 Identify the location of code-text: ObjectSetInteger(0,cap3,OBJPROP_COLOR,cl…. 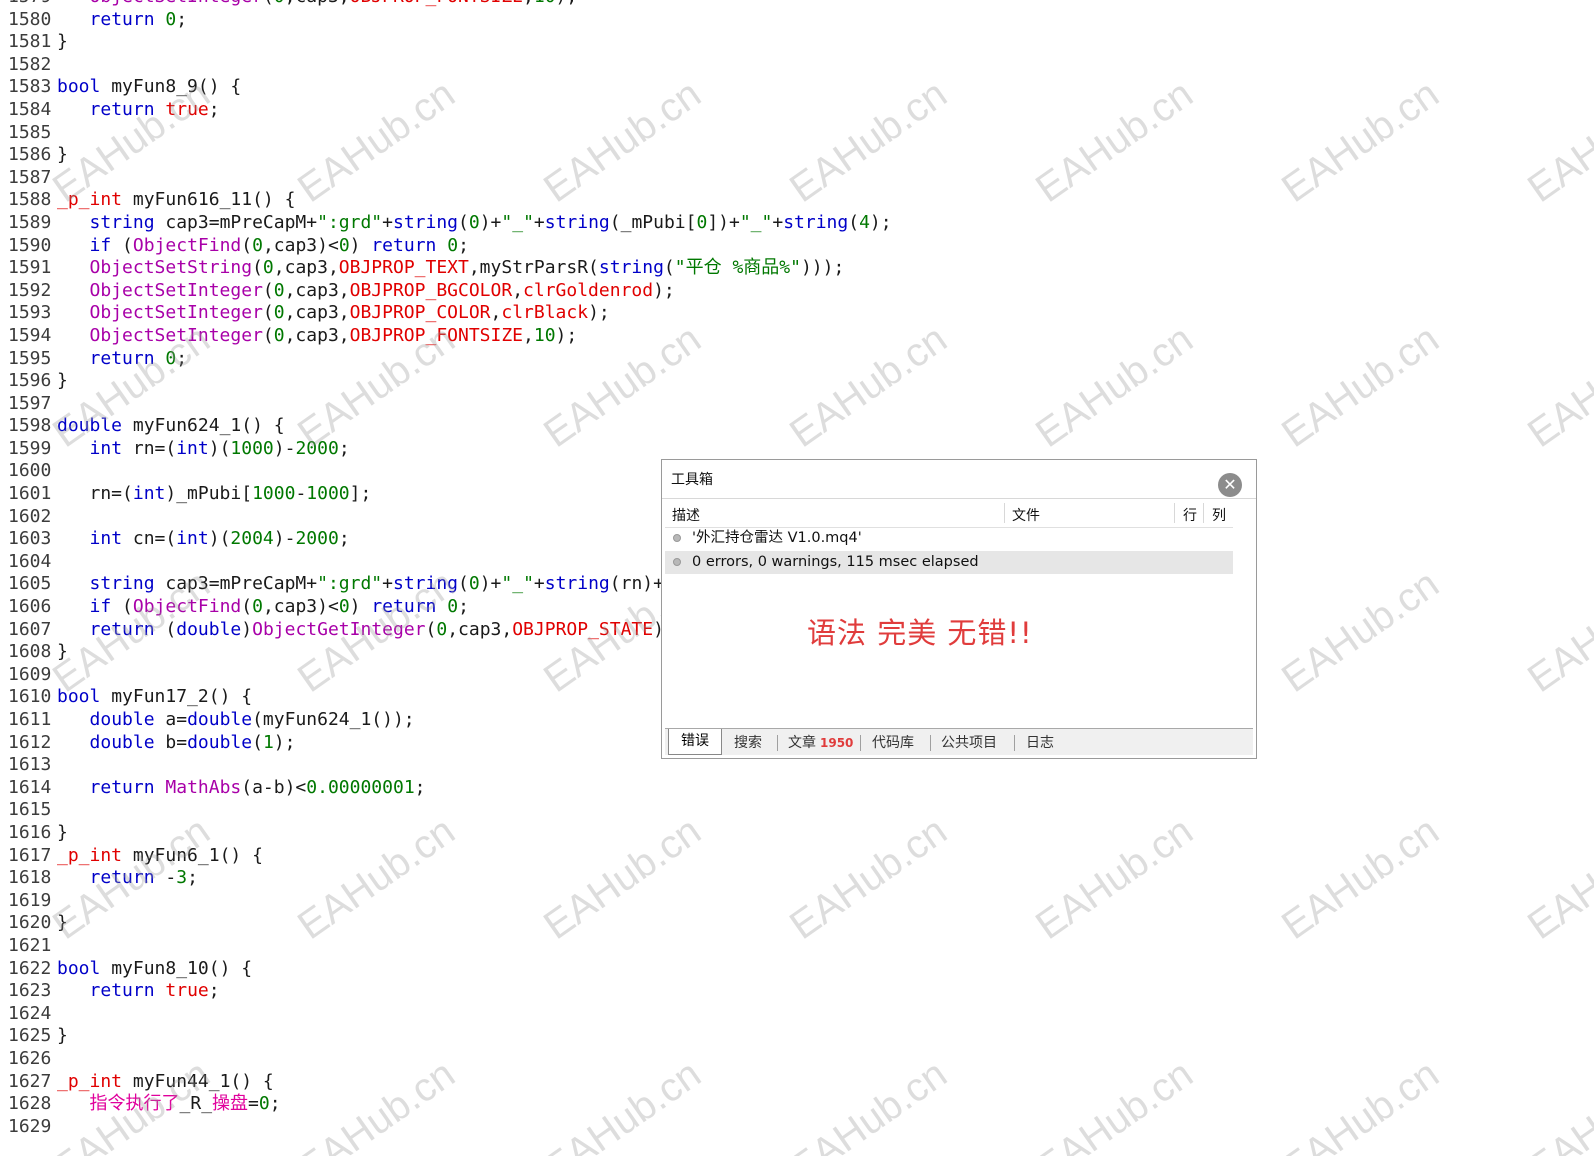
(333, 313).